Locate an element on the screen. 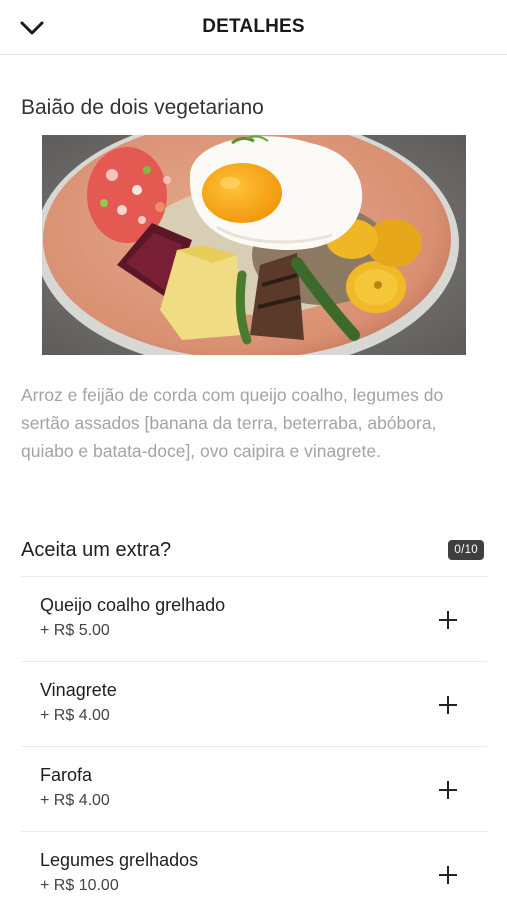  extras-section-header: Aceita um extra? 0/10 is located at coordinates (253, 552).